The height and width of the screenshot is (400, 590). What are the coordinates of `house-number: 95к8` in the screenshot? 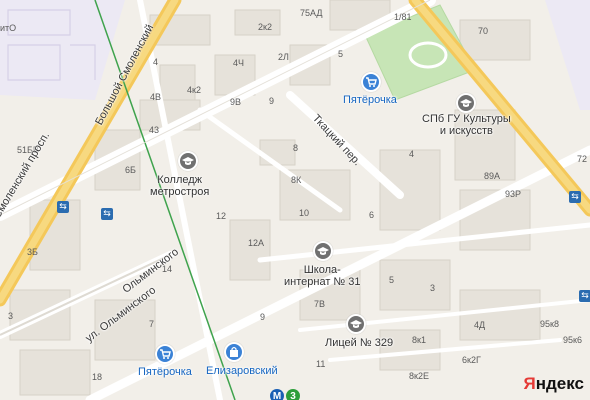 It's located at (549, 324).